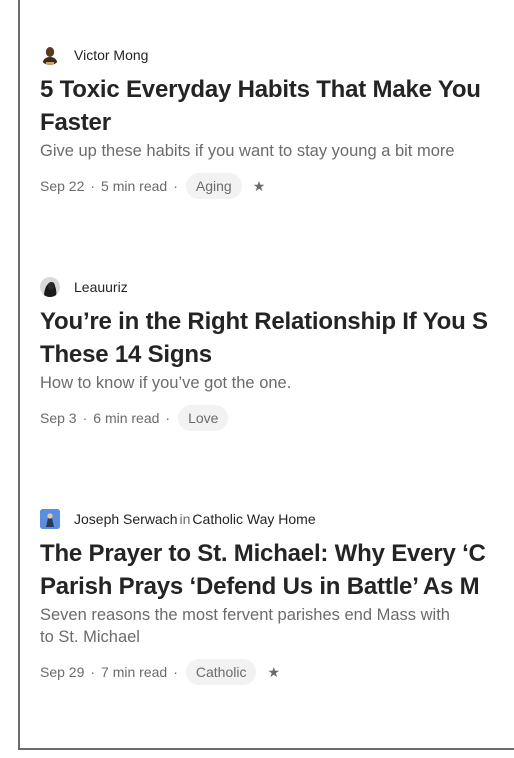 Image resolution: width=514 pixels, height=758 pixels. Describe the element at coordinates (126, 354) in the screenshot. I see `article-title-line: These 14 Signs` at that location.